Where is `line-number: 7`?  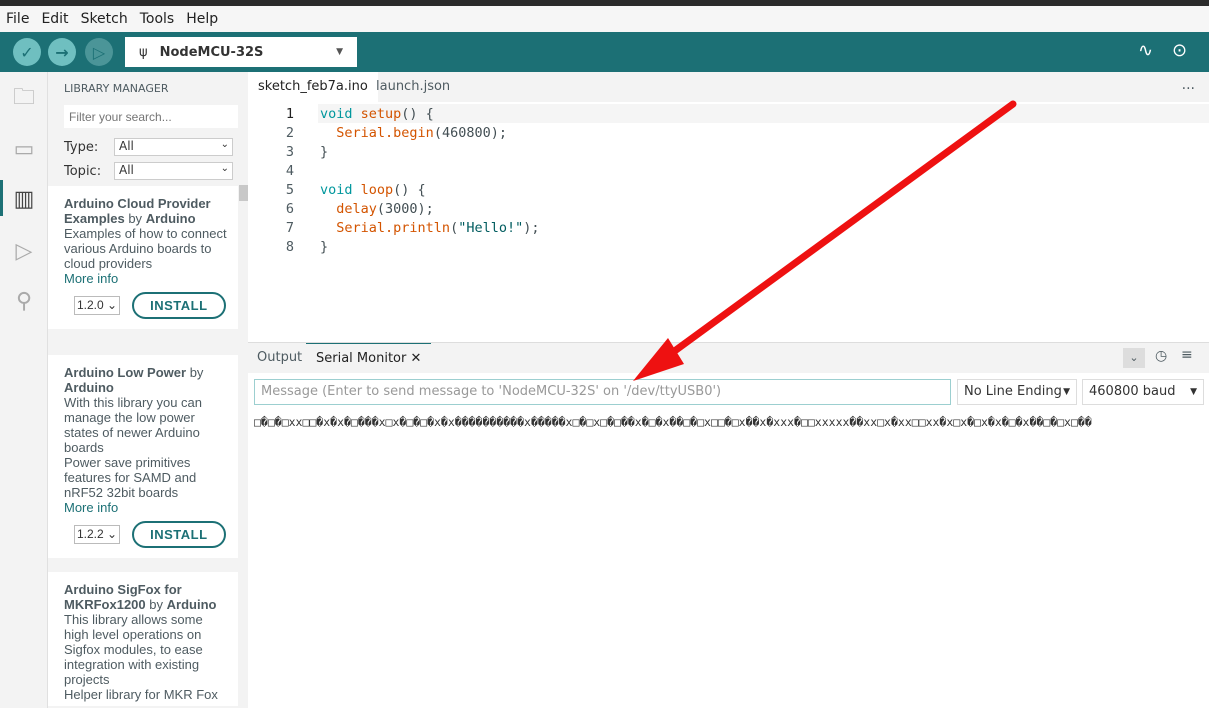 line-number: 7 is located at coordinates (289, 228).